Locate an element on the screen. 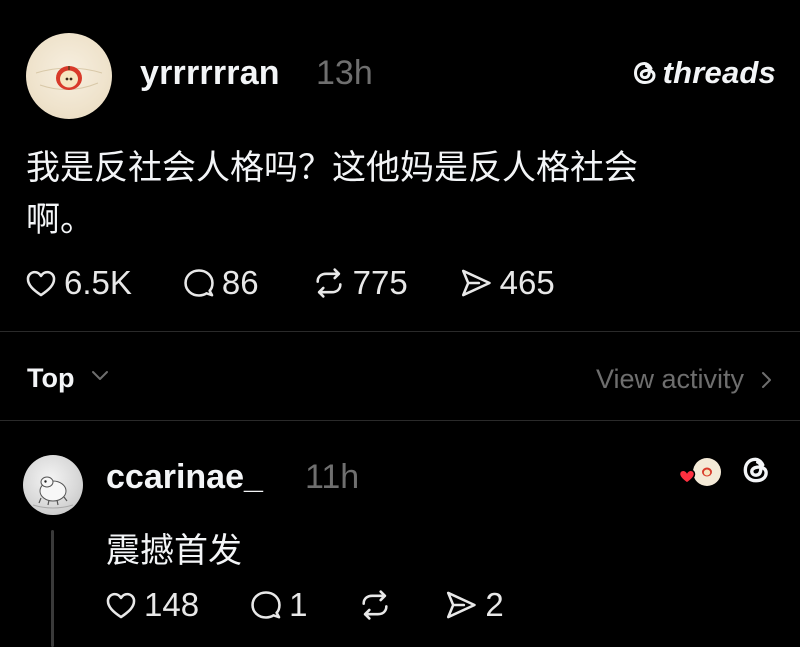  reply-count: 86 is located at coordinates (240, 282).